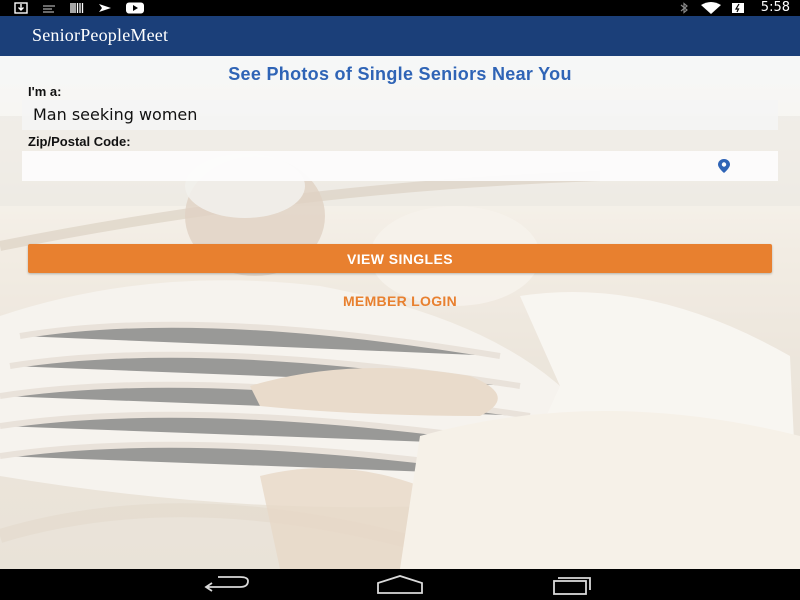 This screenshot has height=600, width=800. Describe the element at coordinates (775, 7) in the screenshot. I see `status-time: 5:58` at that location.